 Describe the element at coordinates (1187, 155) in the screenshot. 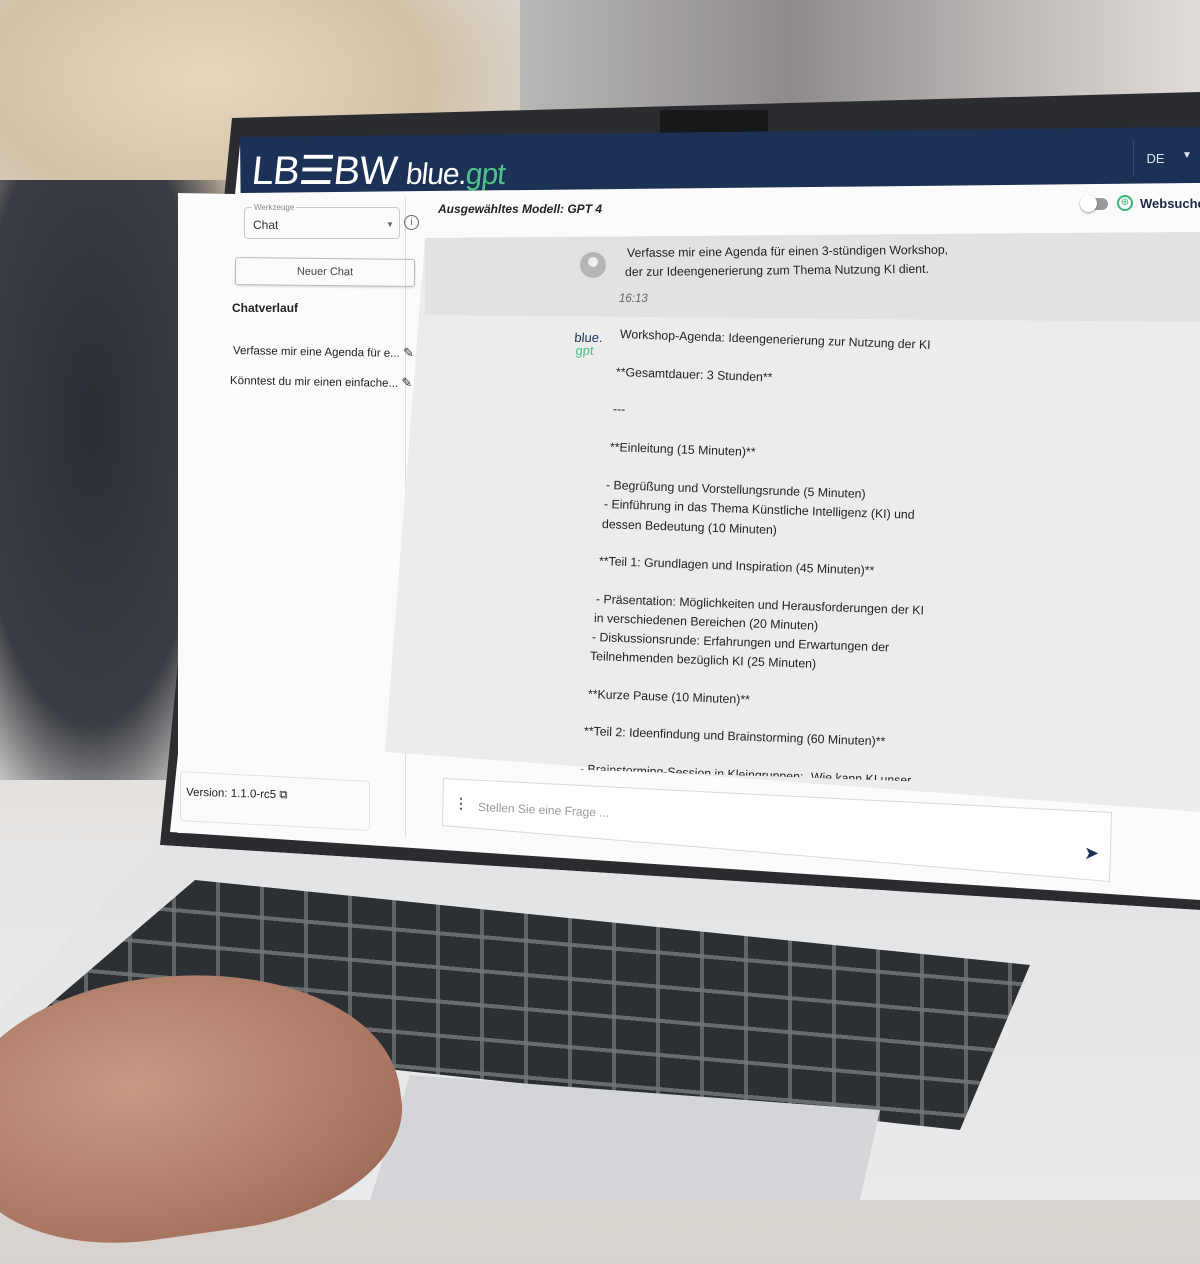

I see `chevron-down-icon: ▼` at that location.